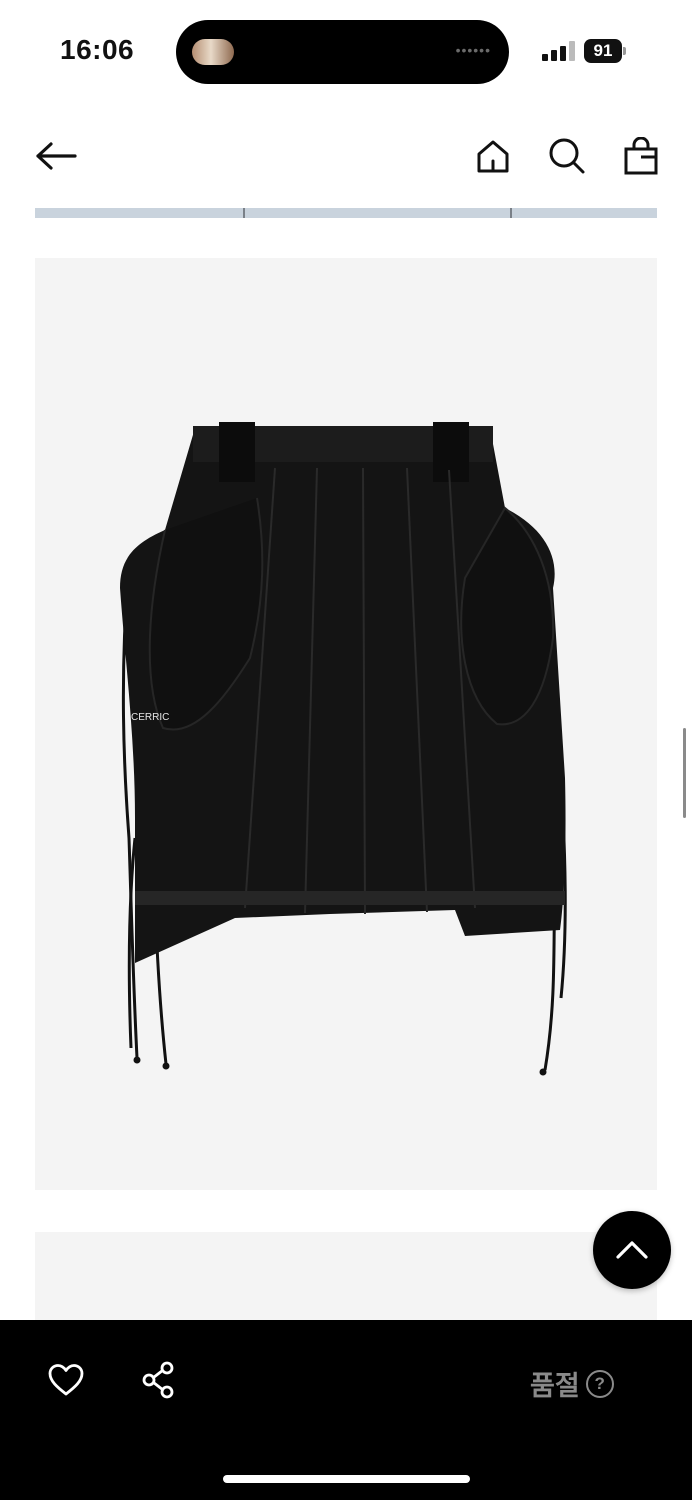 The width and height of the screenshot is (692, 1500). I want to click on island-dots: ••••••, so click(473, 50).